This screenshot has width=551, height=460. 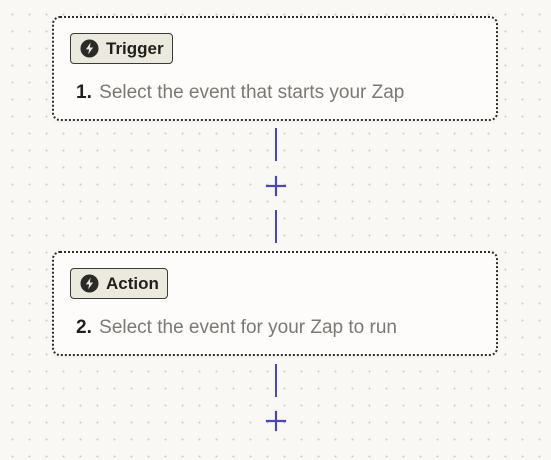 What do you see at coordinates (84, 92) in the screenshot?
I see `step-number: 1.` at bounding box center [84, 92].